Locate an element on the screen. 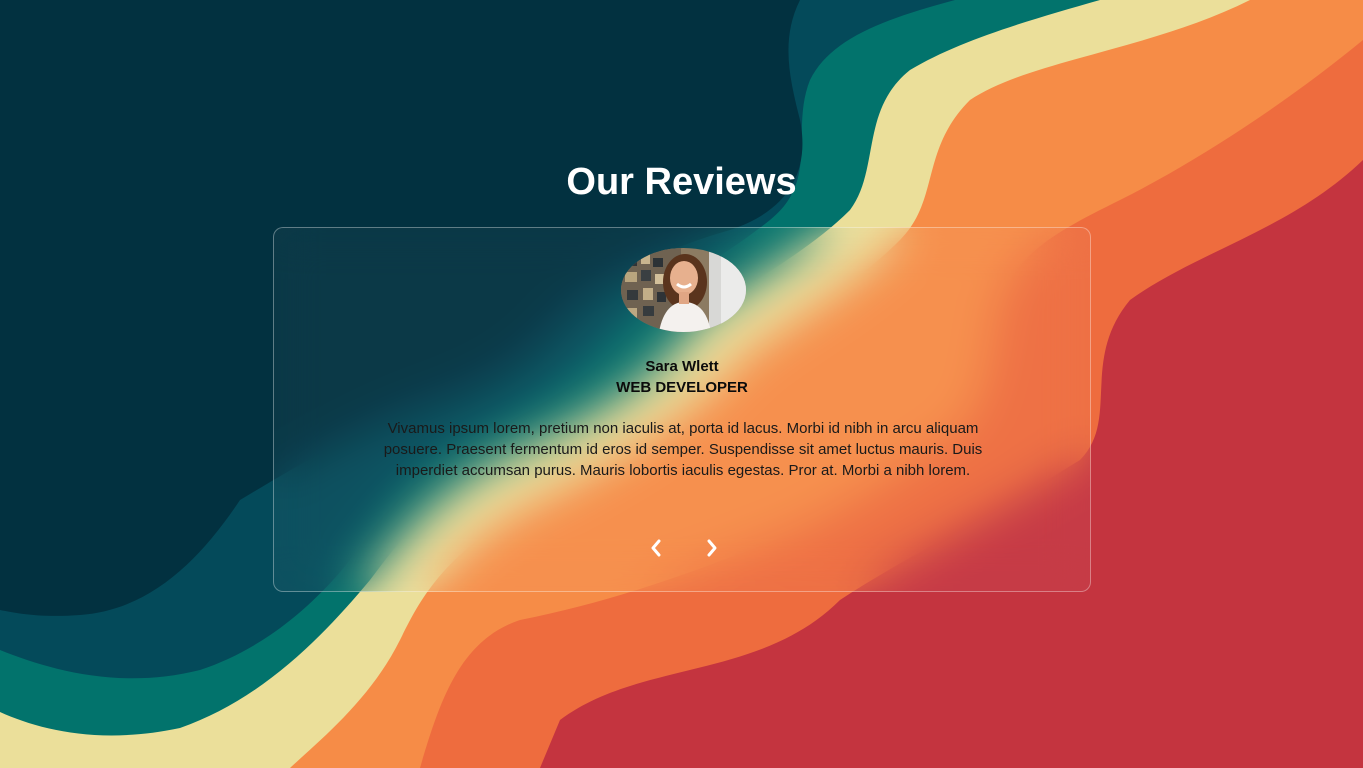 Image resolution: width=1363 pixels, height=768 pixels. chevron-left-icon is located at coordinates (656, 548).